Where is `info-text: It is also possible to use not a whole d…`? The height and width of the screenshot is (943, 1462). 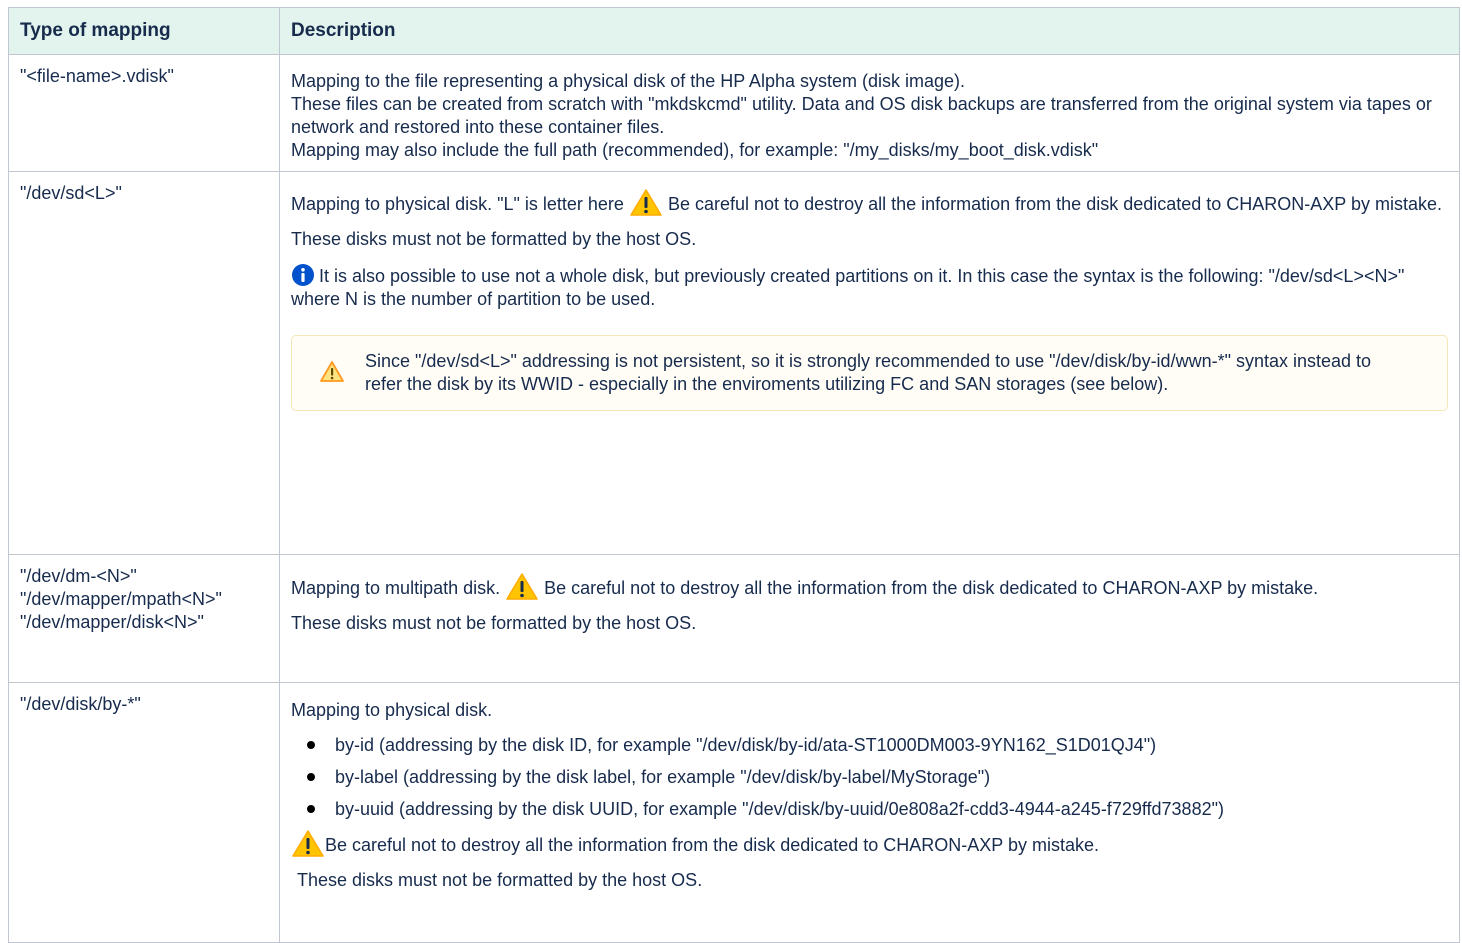 info-text: It is also possible to use not a whole d… is located at coordinates (848, 287).